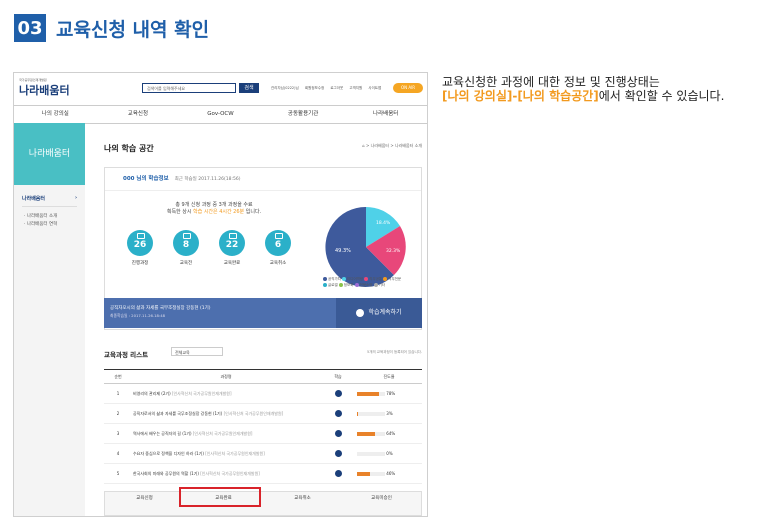 The width and height of the screenshot is (771, 529). Describe the element at coordinates (138, 315) in the screenshot. I see `banner-date: 최종학습일 : 2017.11.26.18:48` at that location.